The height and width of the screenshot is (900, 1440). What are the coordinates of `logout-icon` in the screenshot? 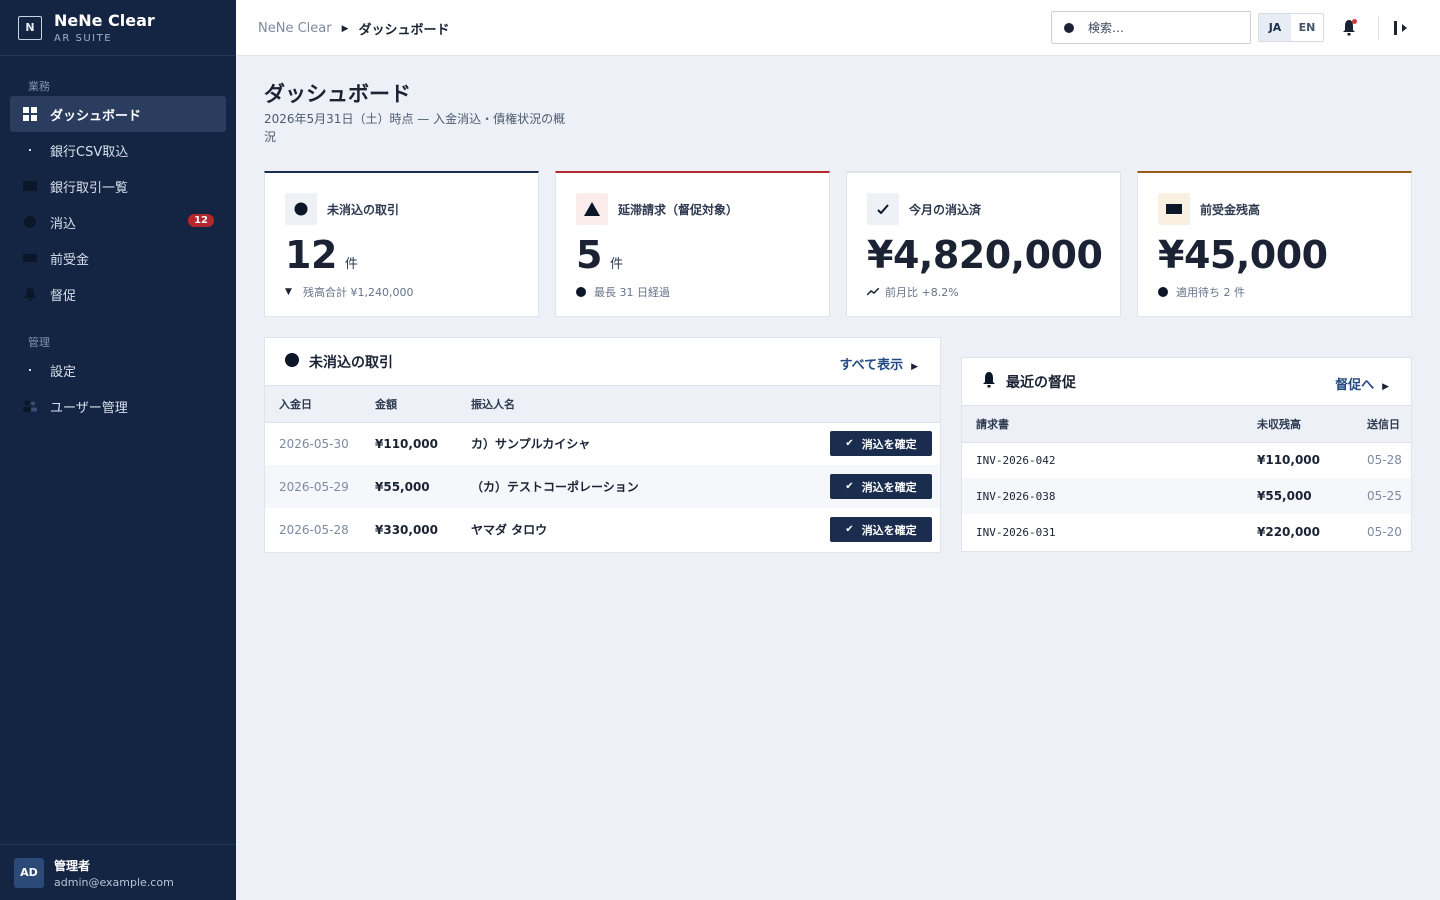 It's located at (1401, 28).